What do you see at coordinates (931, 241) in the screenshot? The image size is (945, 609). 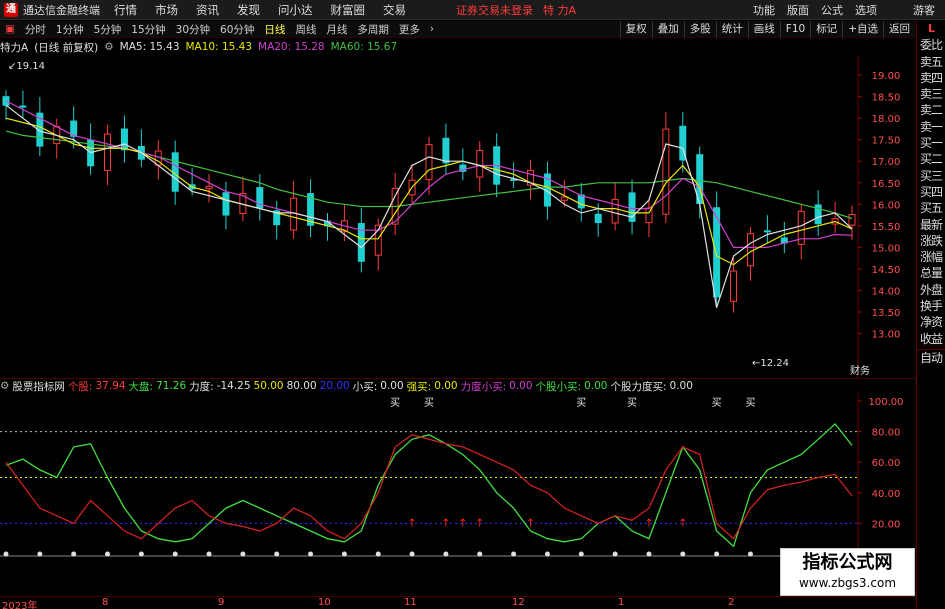 I see `side-item-change: 涨跌` at bounding box center [931, 241].